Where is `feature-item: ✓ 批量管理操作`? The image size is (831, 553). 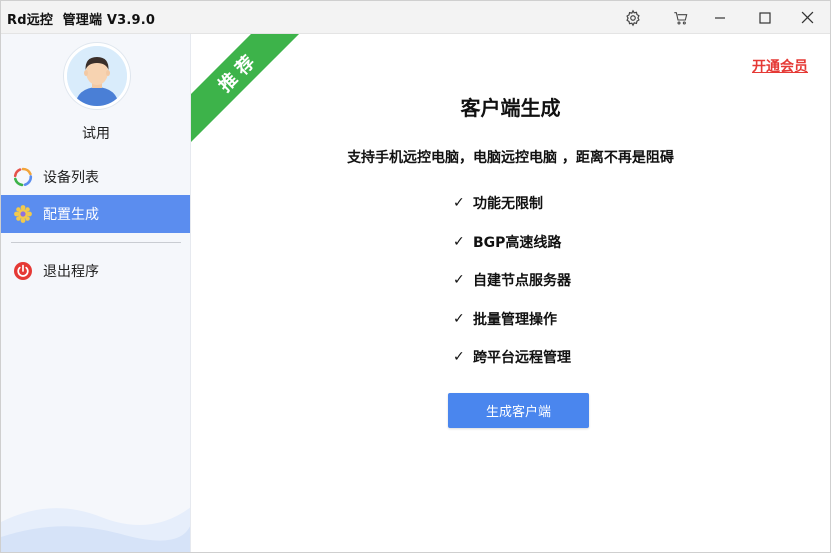
feature-item: ✓ 批量管理操作 is located at coordinates (512, 319).